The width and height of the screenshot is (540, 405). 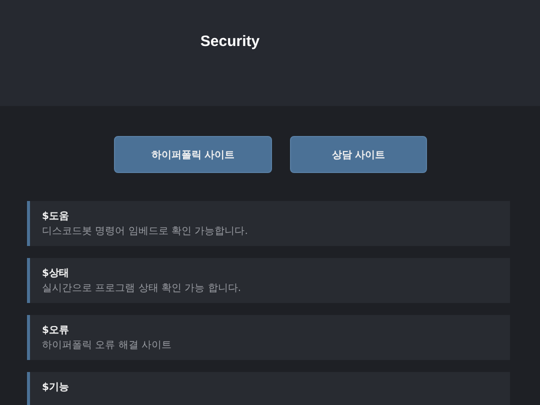 What do you see at coordinates (358, 154) in the screenshot?
I see `link-button: 상담 사이트` at bounding box center [358, 154].